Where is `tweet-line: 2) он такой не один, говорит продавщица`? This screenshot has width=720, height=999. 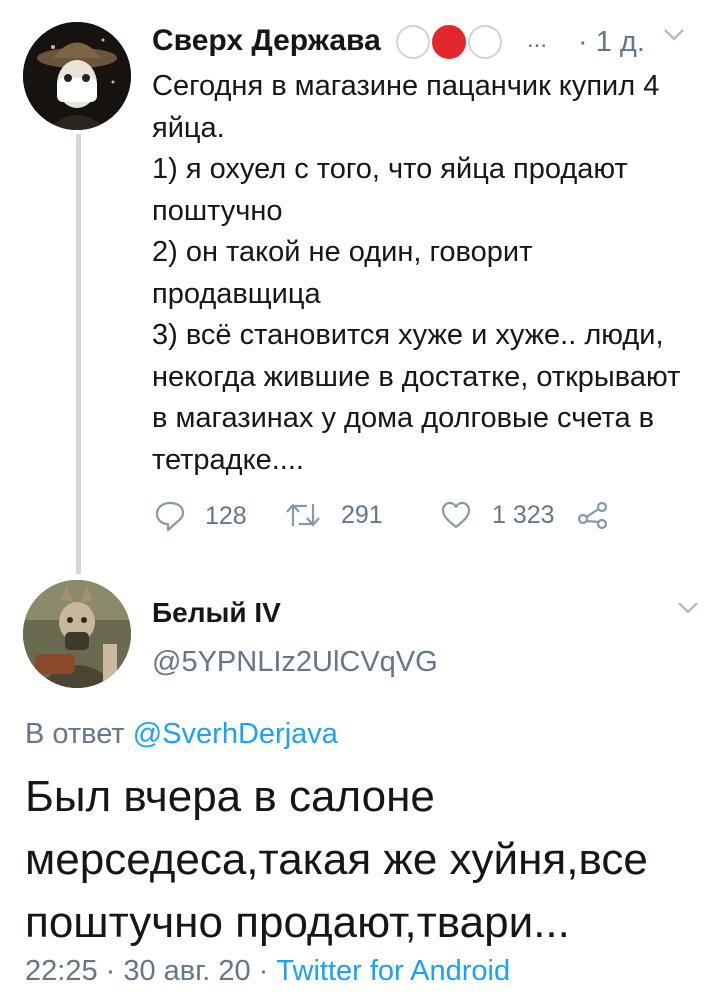
tweet-line: 2) он такой не один, говорит продавщица is located at coordinates (342, 273).